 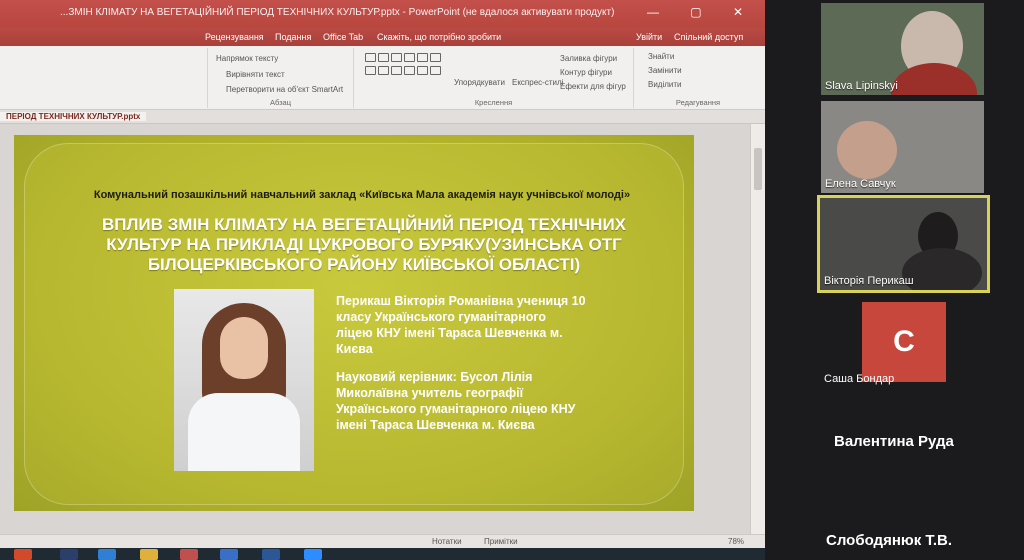 What do you see at coordinates (889, 540) in the screenshot?
I see `participant-name: Слободянюк Т.В.` at bounding box center [889, 540].